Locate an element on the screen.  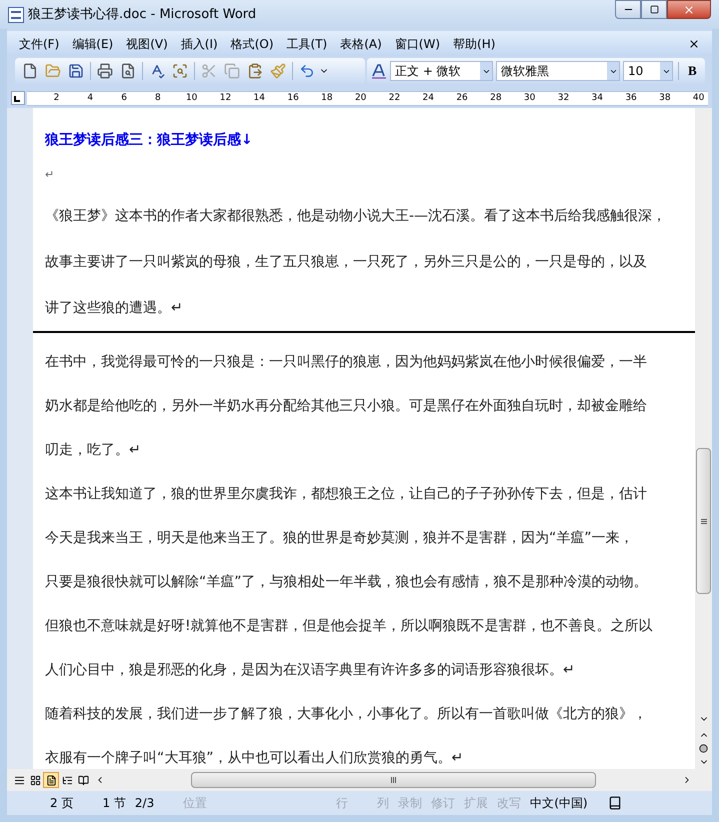
status-field: 1 节 is located at coordinates (114, 803).